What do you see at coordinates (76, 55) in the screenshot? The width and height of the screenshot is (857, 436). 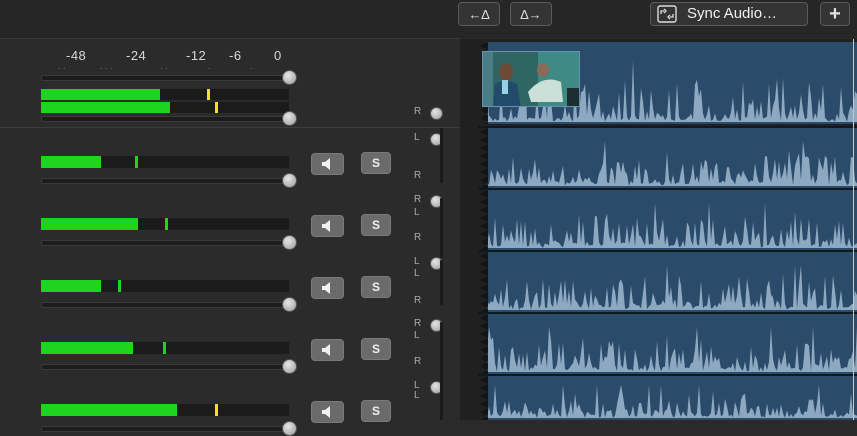 I see `level-tick-label: -48` at bounding box center [76, 55].